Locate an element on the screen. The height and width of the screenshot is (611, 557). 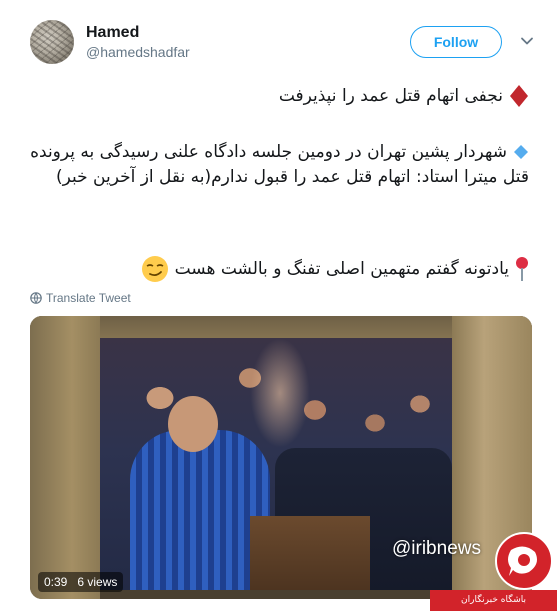
video-defendant is located at coordinates (200, 510).